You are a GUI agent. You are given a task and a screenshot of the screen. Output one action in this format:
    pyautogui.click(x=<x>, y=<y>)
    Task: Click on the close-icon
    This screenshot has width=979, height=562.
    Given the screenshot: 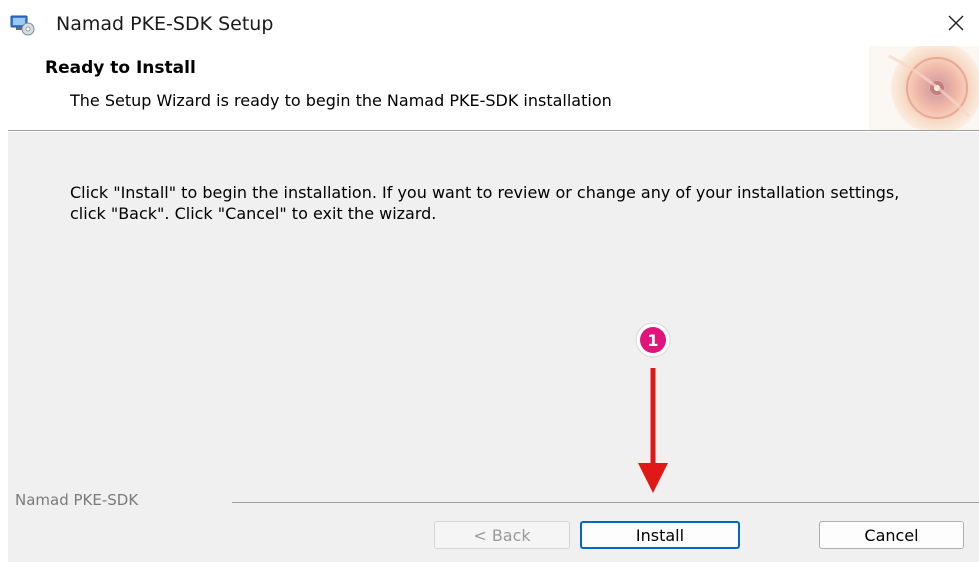 What is the action you would take?
    pyautogui.click(x=956, y=25)
    